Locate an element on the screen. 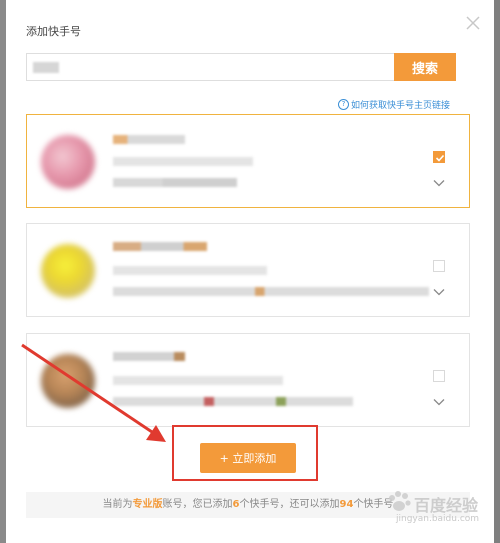  added-count: 6 is located at coordinates (236, 504).